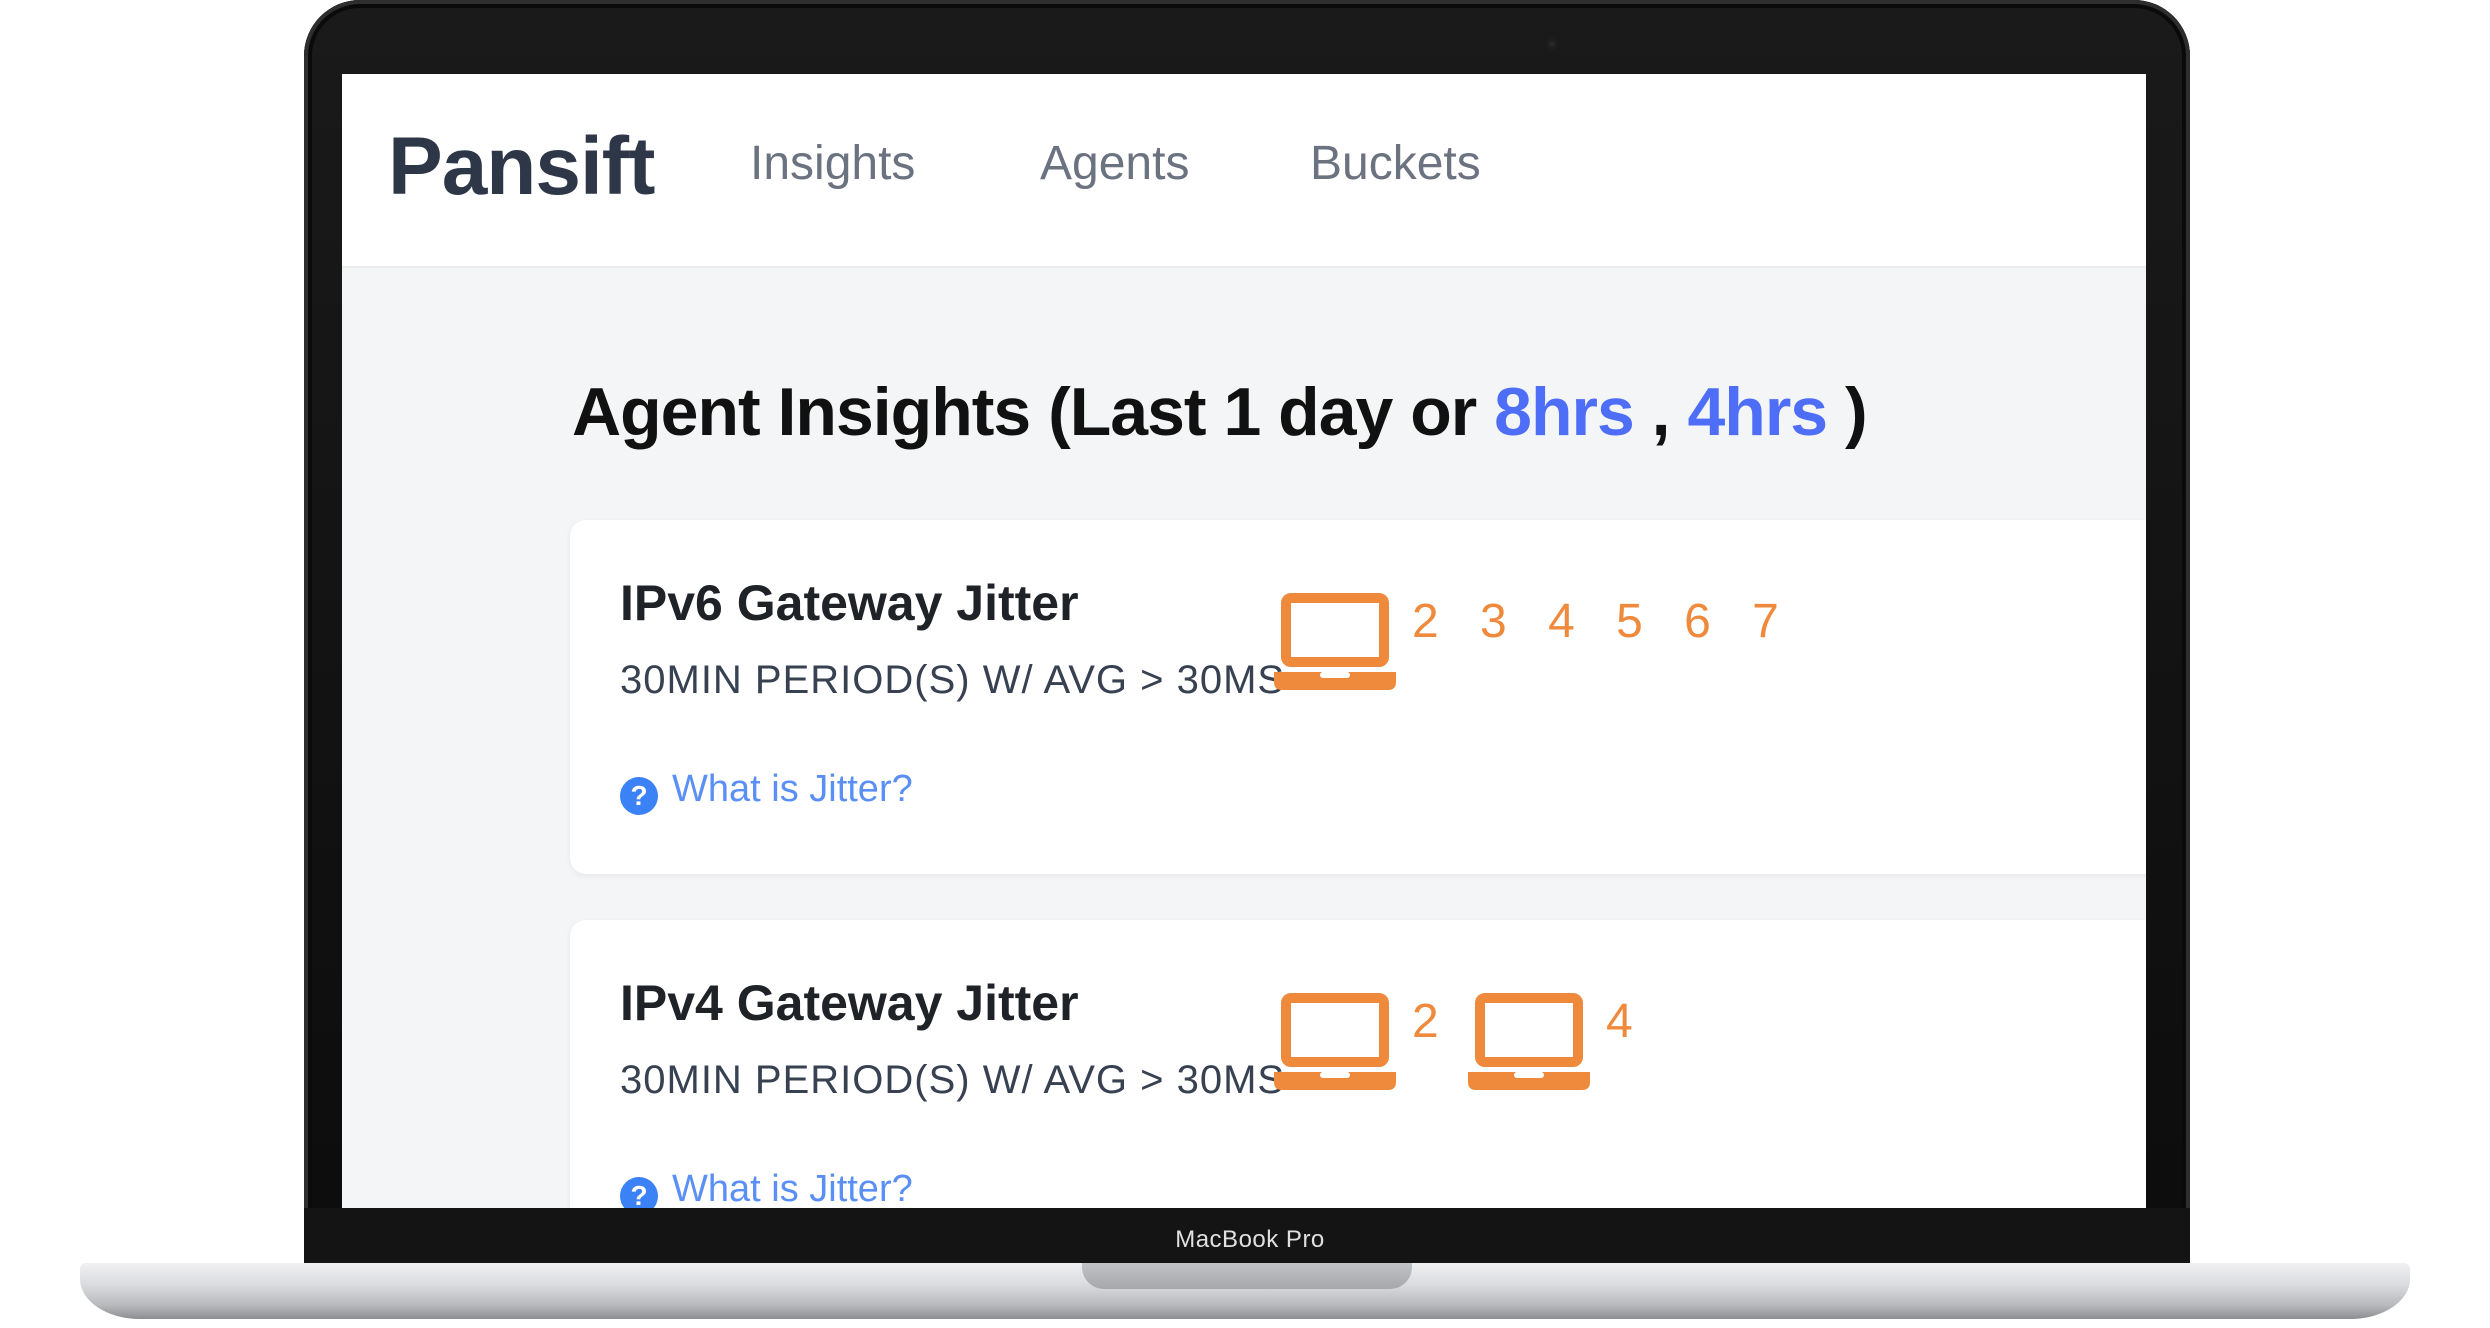 The image size is (2490, 1328). Describe the element at coordinates (1757, 412) in the screenshot. I see `range-4hrs-link: 4hrs` at that location.